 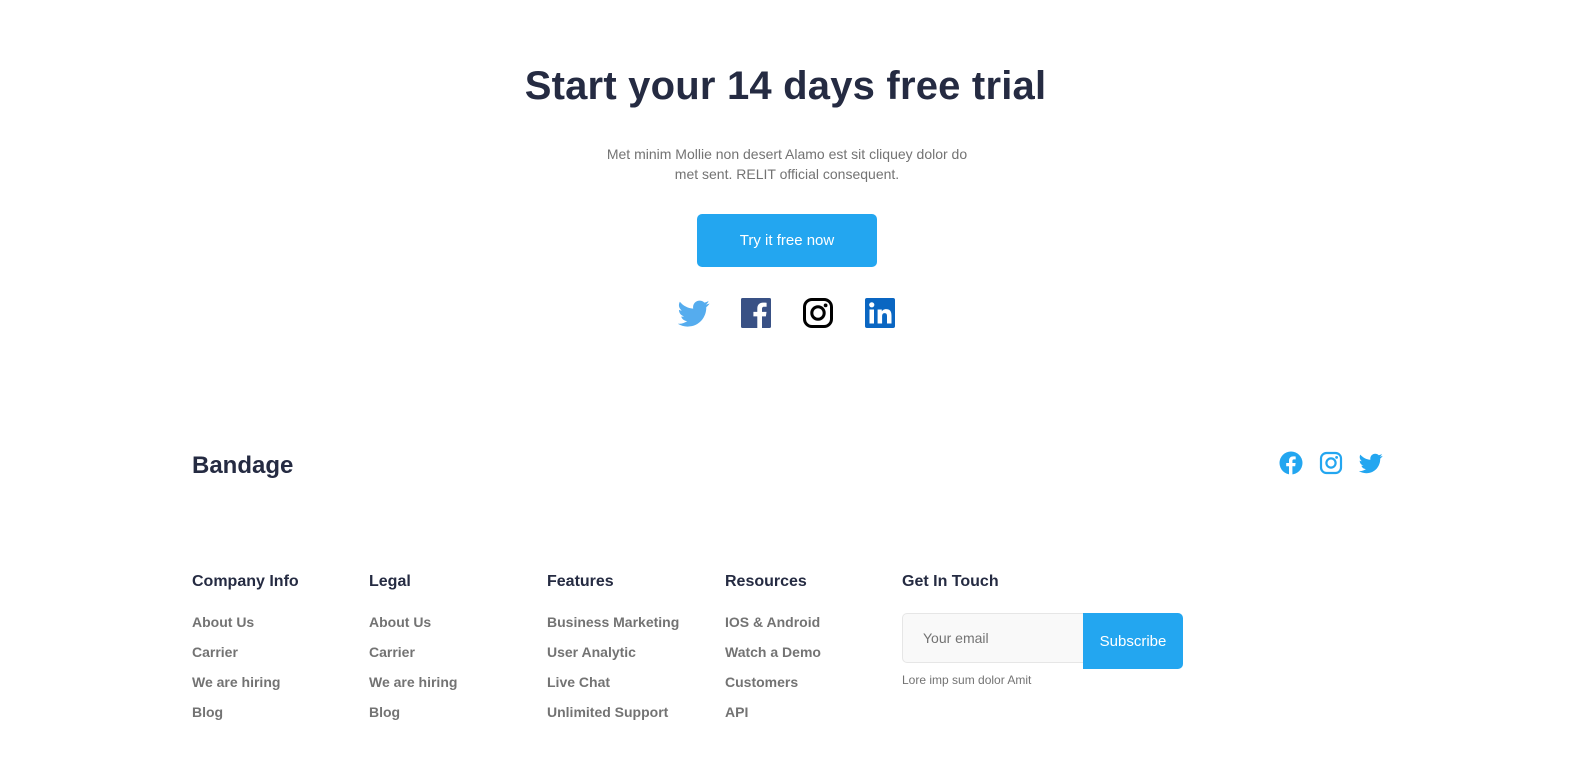 I want to click on footer-link-business-marketing: Business Marketing, so click(x=613, y=622).